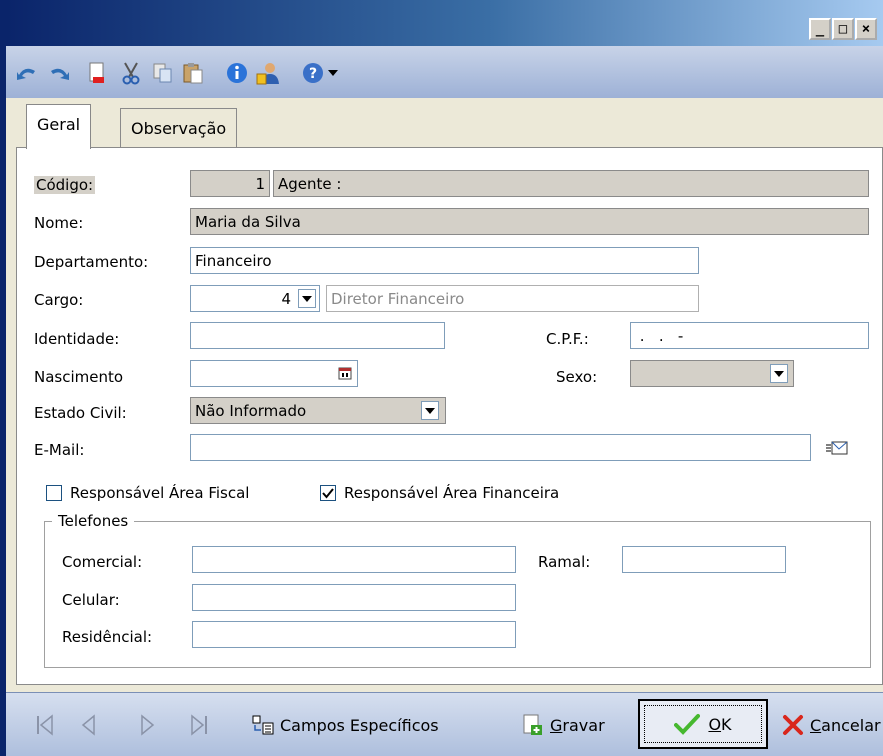  I want to click on codigo-label: Código:, so click(65, 185).